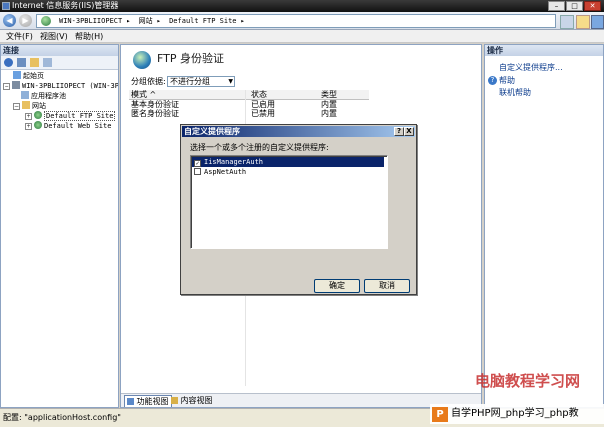 This screenshot has width=604, height=427. Describe the element at coordinates (329, 94) in the screenshot. I see `column-header-type: 类型` at that location.